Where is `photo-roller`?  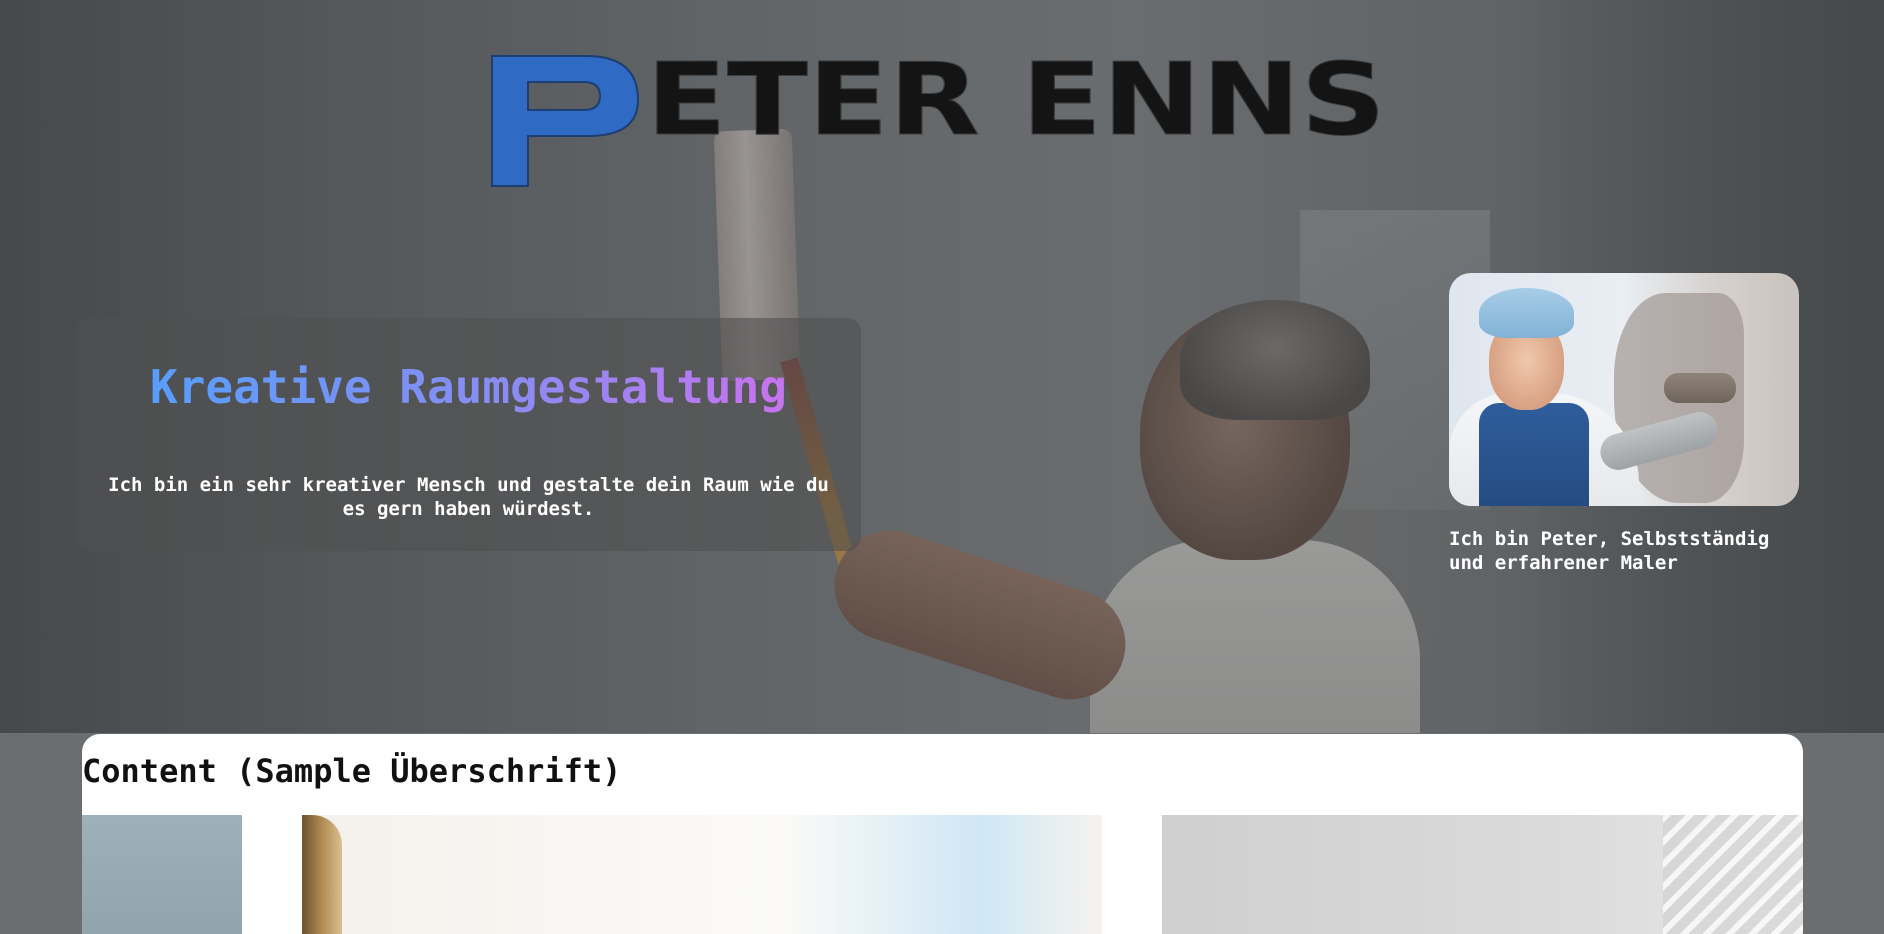 photo-roller is located at coordinates (1700, 388).